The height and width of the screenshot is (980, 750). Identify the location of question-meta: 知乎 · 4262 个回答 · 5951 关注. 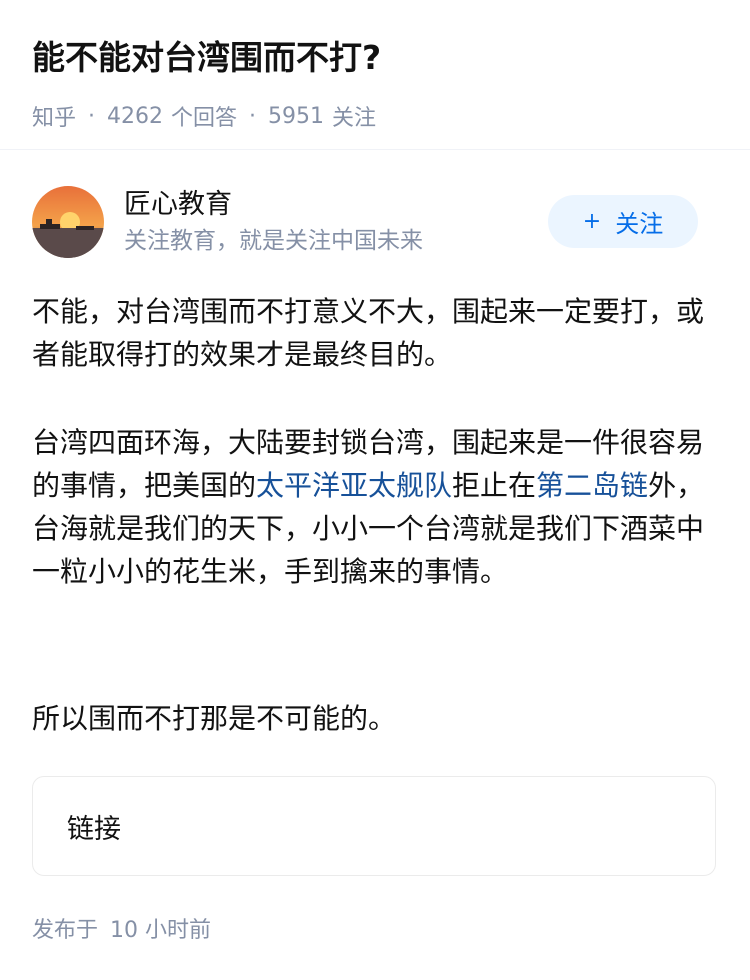
(375, 116).